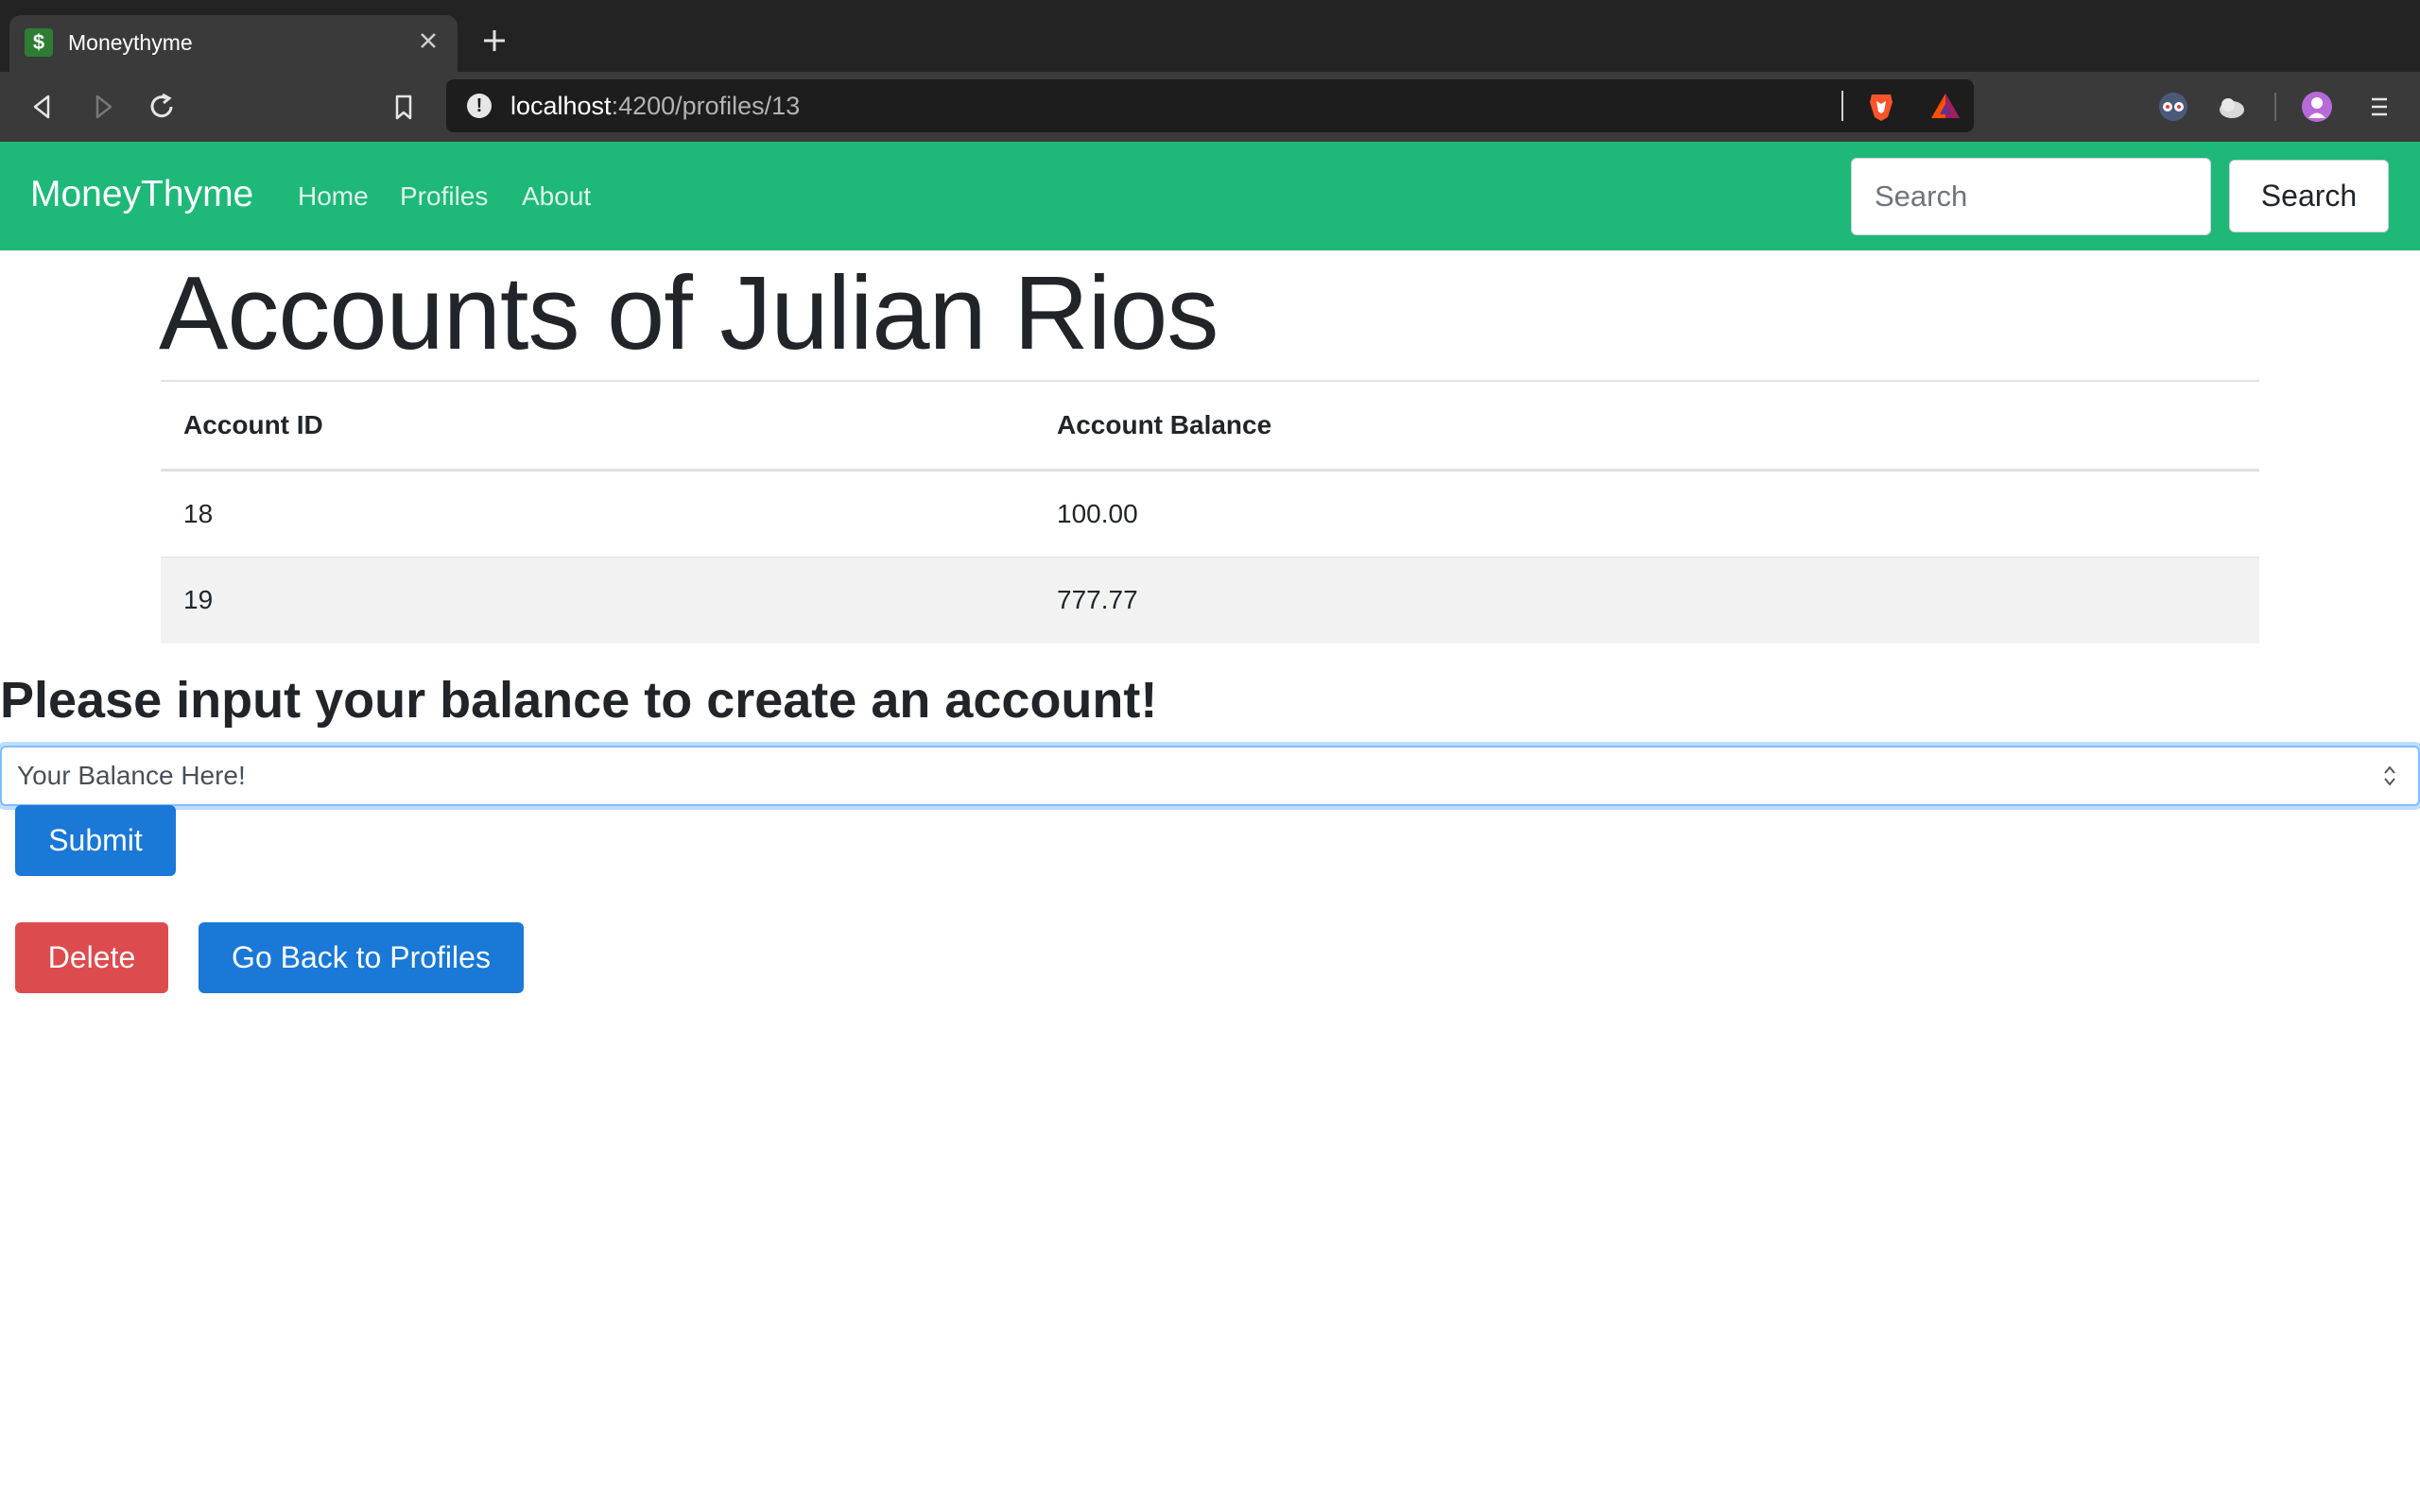  What do you see at coordinates (1210, 36) in the screenshot?
I see `browser-tab-strip: $ Moneythyme` at bounding box center [1210, 36].